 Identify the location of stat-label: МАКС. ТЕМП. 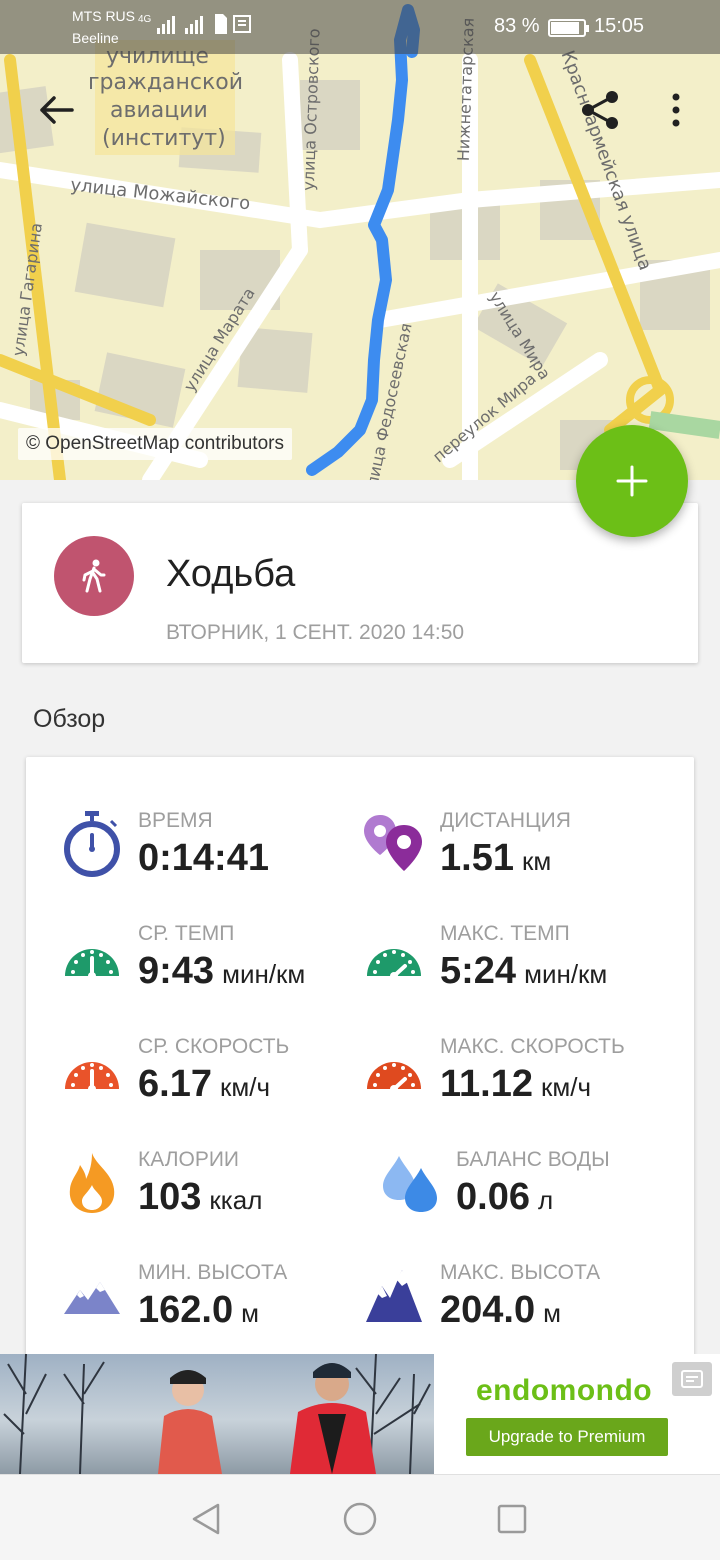
(505, 933).